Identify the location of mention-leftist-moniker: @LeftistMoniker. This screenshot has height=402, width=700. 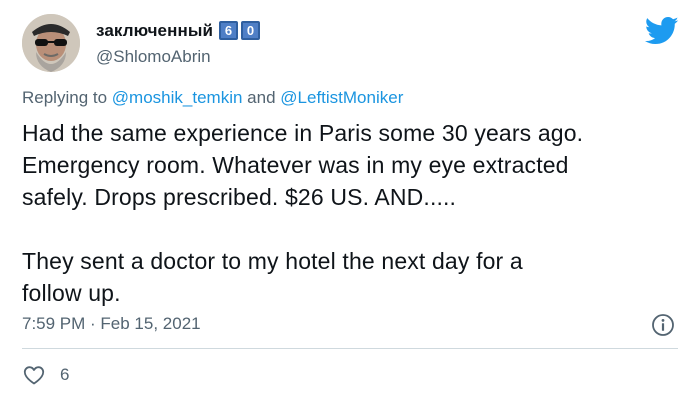
(341, 97).